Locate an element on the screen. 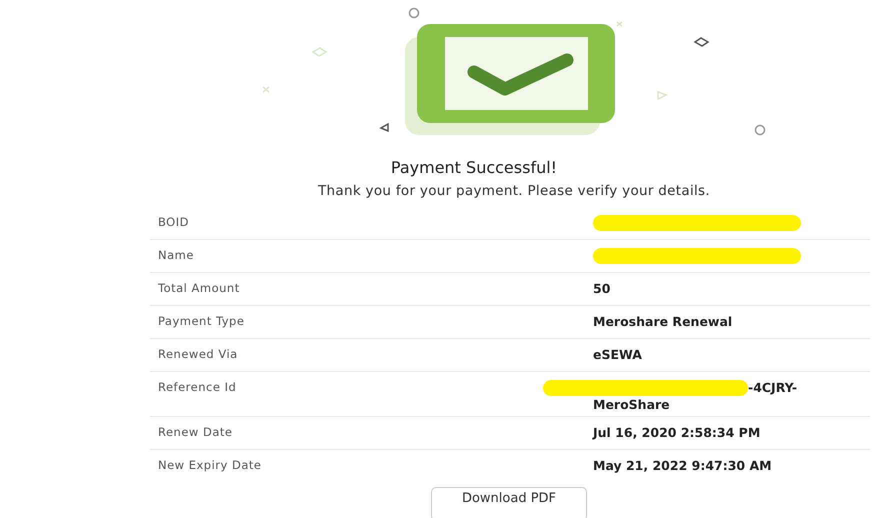 Image resolution: width=878 pixels, height=518 pixels. detail-label: Renewed Via is located at coordinates (198, 354).